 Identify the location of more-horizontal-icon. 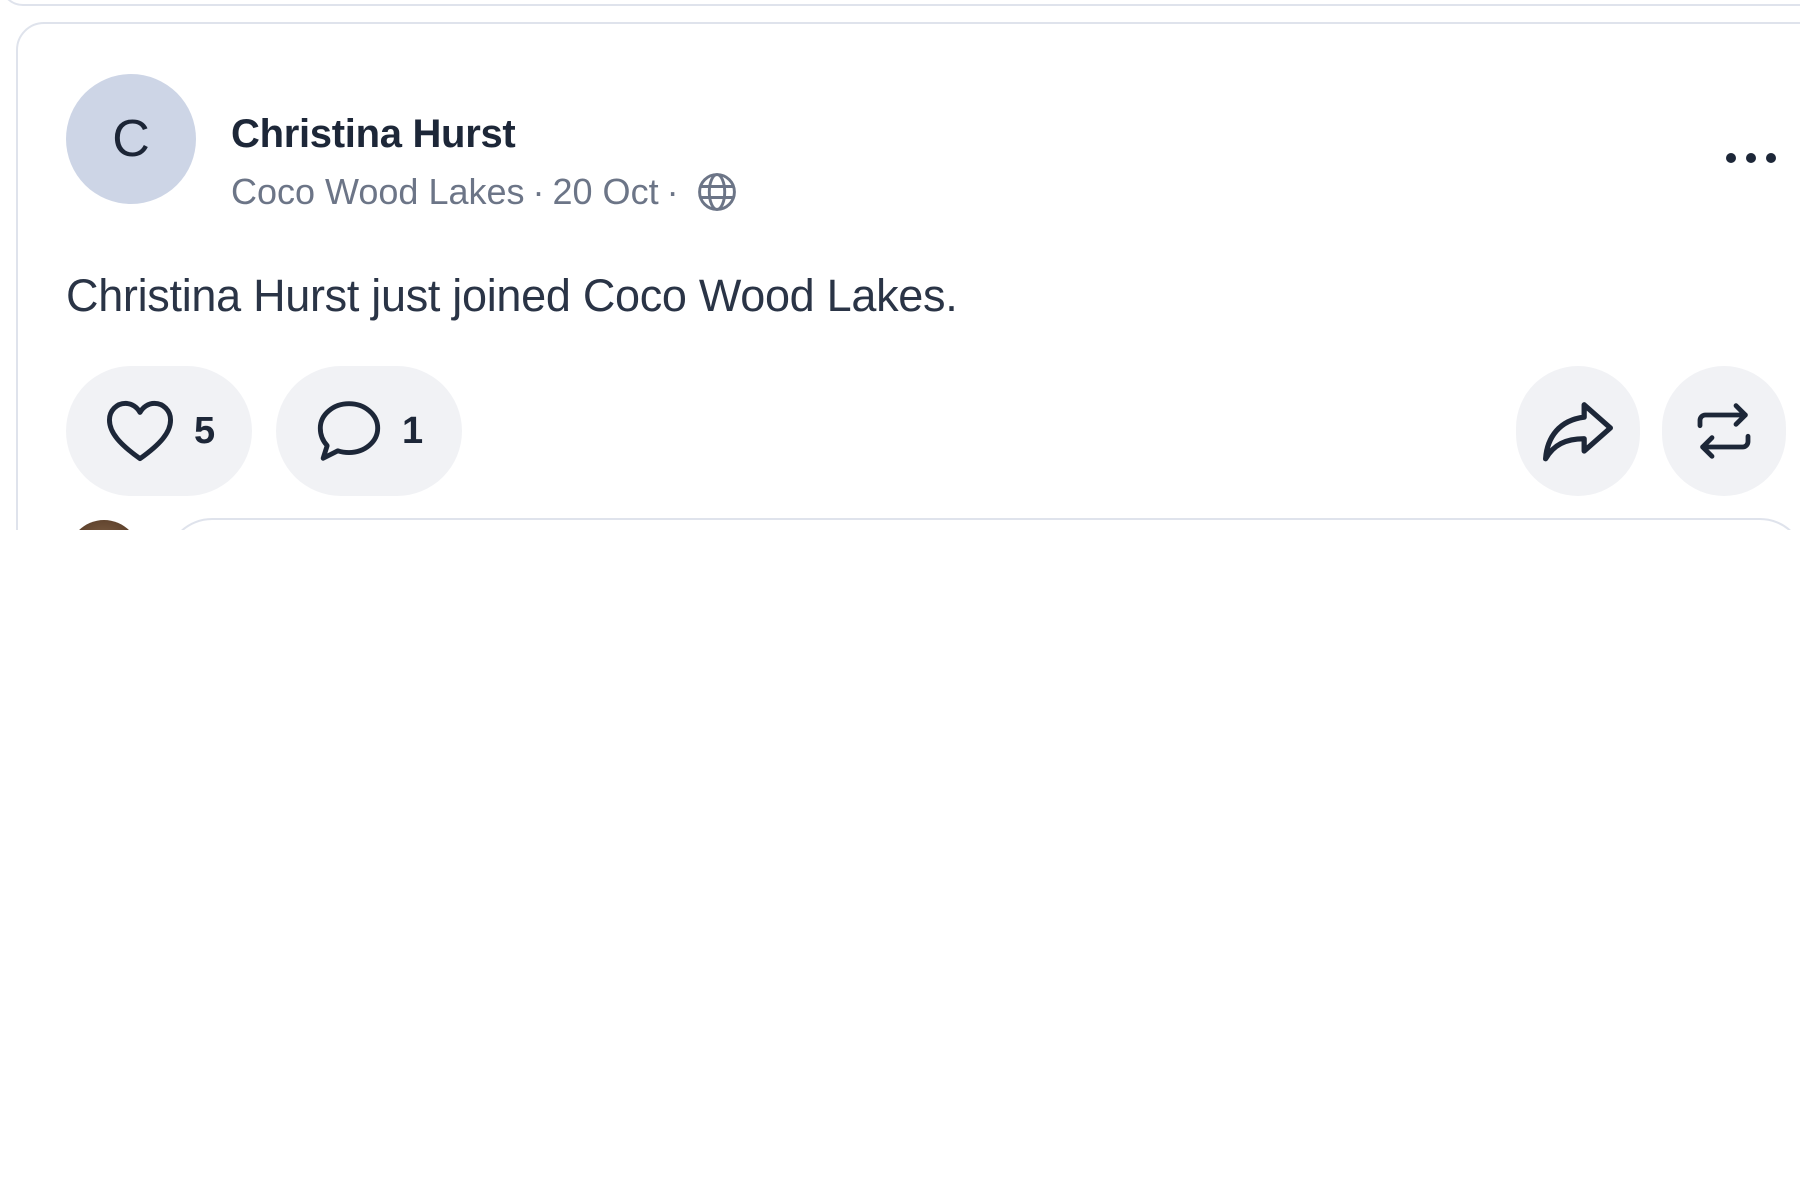
(1751, 158).